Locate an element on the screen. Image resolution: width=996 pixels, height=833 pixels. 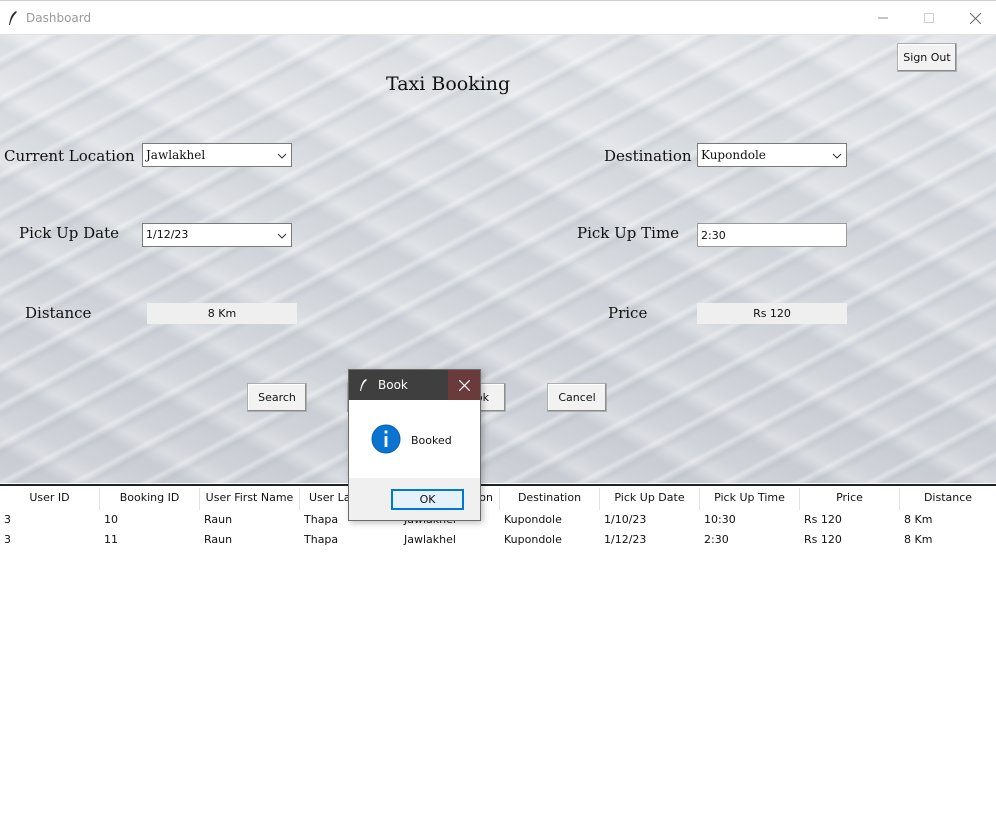
current-location-value: Jawlakhel is located at coordinates (176, 155).